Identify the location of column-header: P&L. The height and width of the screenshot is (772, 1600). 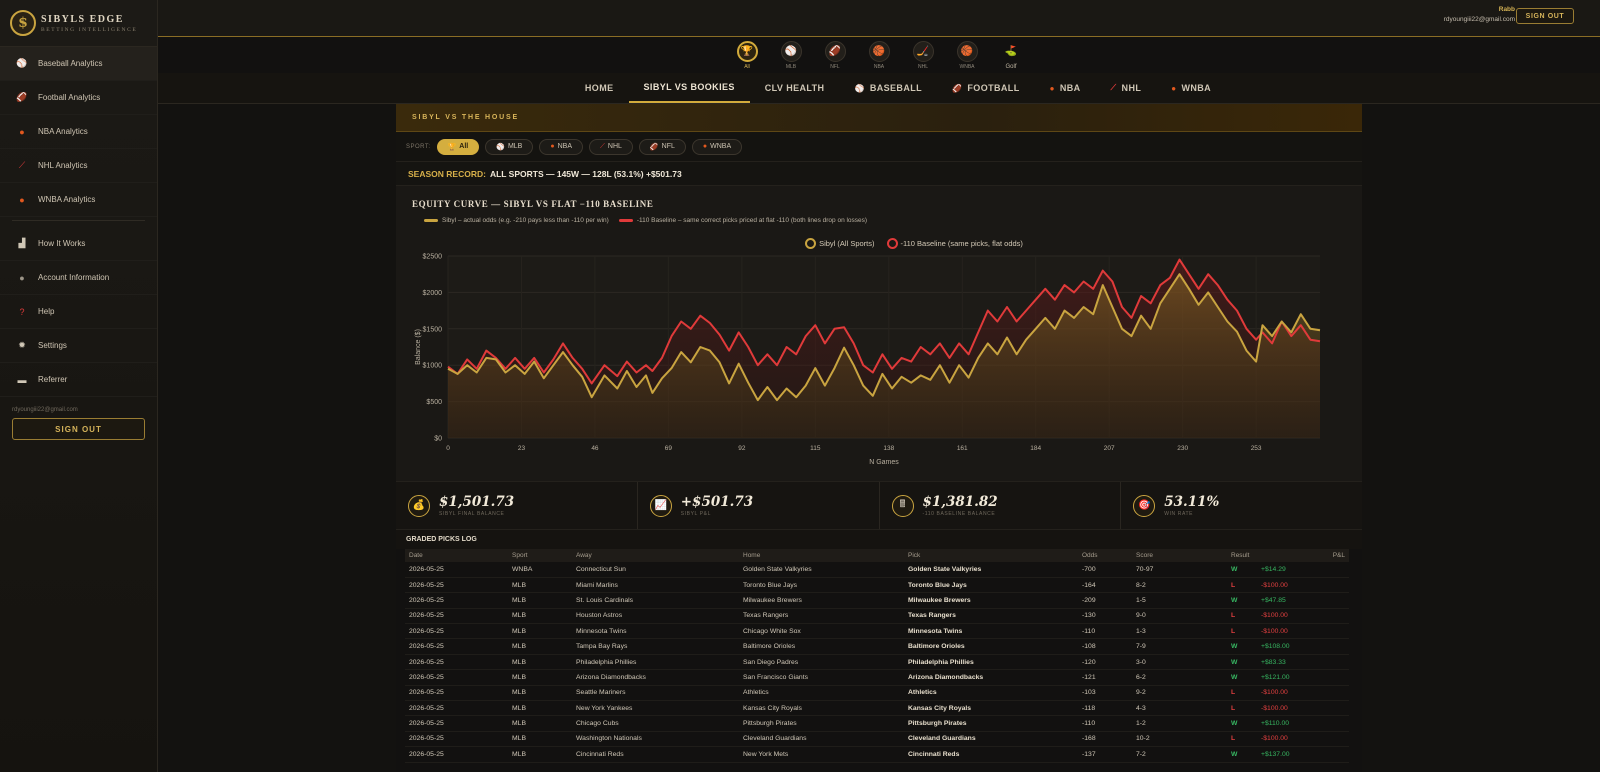
(1303, 555).